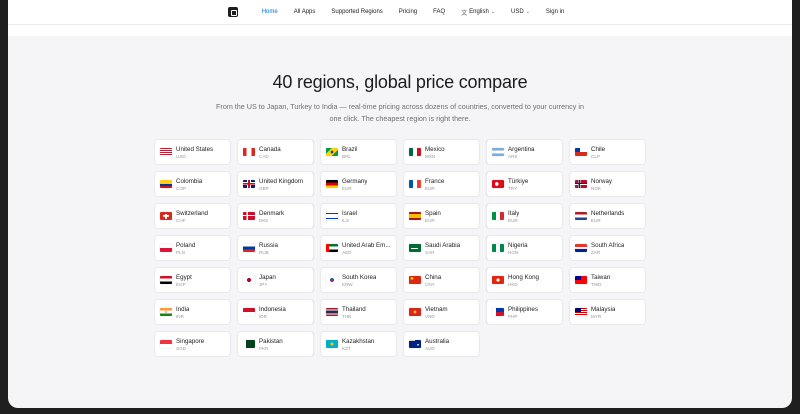  Describe the element at coordinates (270, 12) in the screenshot. I see `nav-home: Home` at that location.